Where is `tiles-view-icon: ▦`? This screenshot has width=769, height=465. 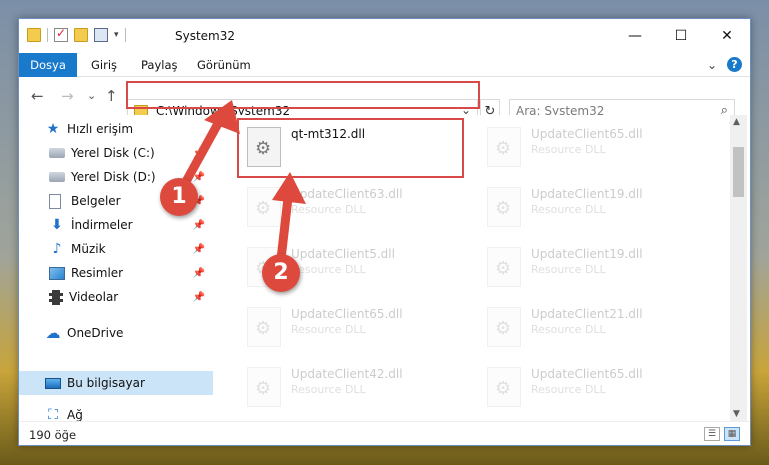 tiles-view-icon: ▦ is located at coordinates (732, 434).